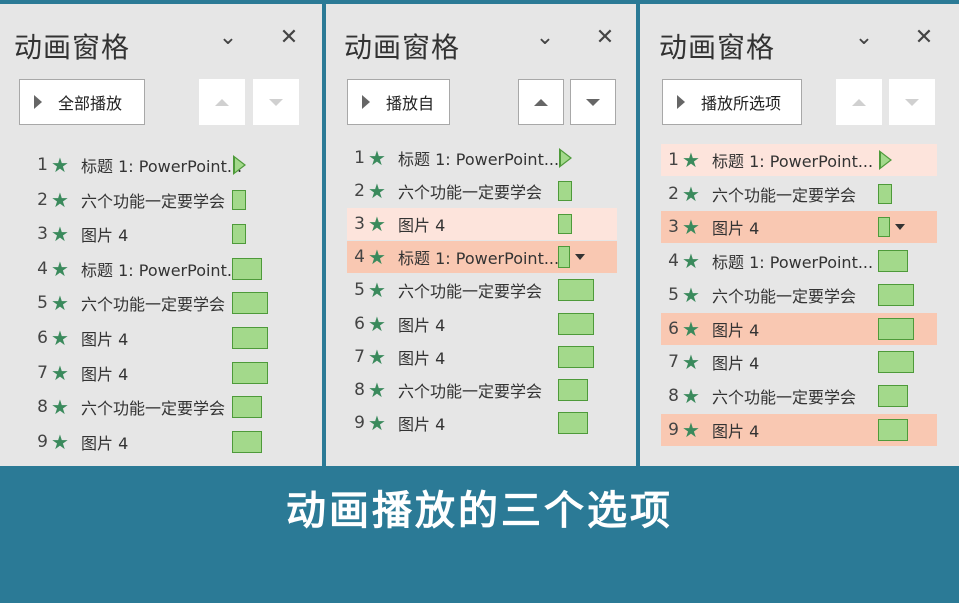 The width and height of the screenshot is (959, 603). What do you see at coordinates (42, 199) in the screenshot?
I see `item-number: 2` at bounding box center [42, 199].